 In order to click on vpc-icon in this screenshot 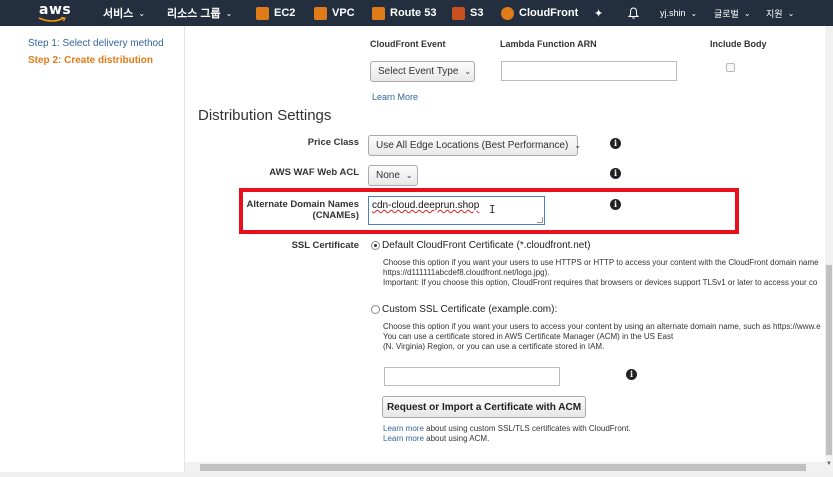, I will do `click(320, 13)`.